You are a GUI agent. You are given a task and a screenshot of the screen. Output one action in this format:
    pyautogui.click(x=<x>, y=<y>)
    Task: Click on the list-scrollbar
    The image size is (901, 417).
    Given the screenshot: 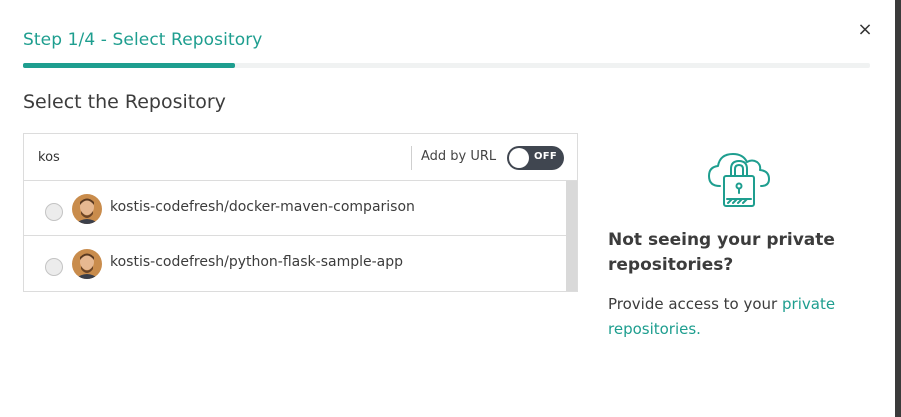 What is the action you would take?
    pyautogui.click(x=571, y=236)
    